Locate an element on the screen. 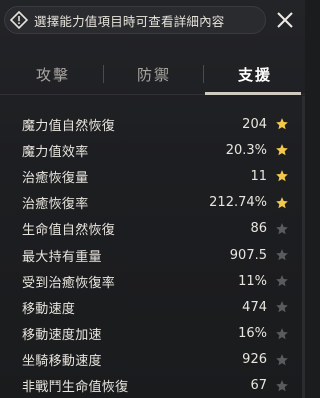 The image size is (320, 398). stat-value: 11 is located at coordinates (258, 176).